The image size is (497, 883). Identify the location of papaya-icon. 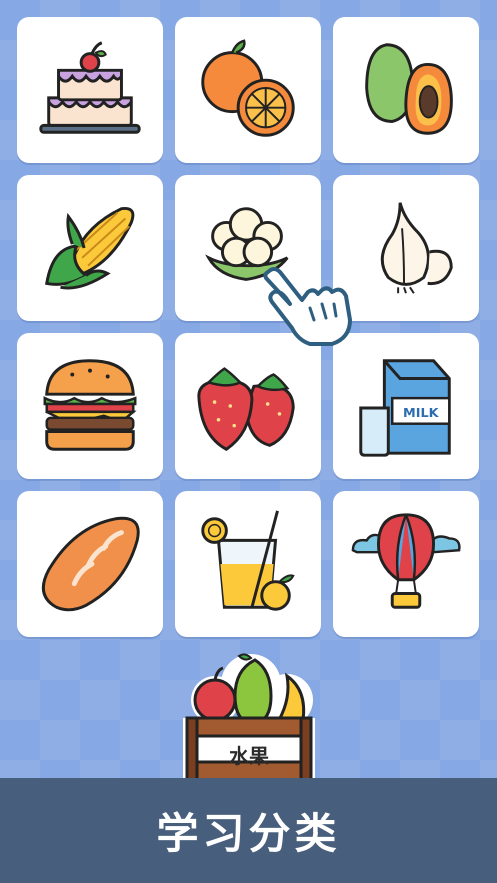
(409, 89).